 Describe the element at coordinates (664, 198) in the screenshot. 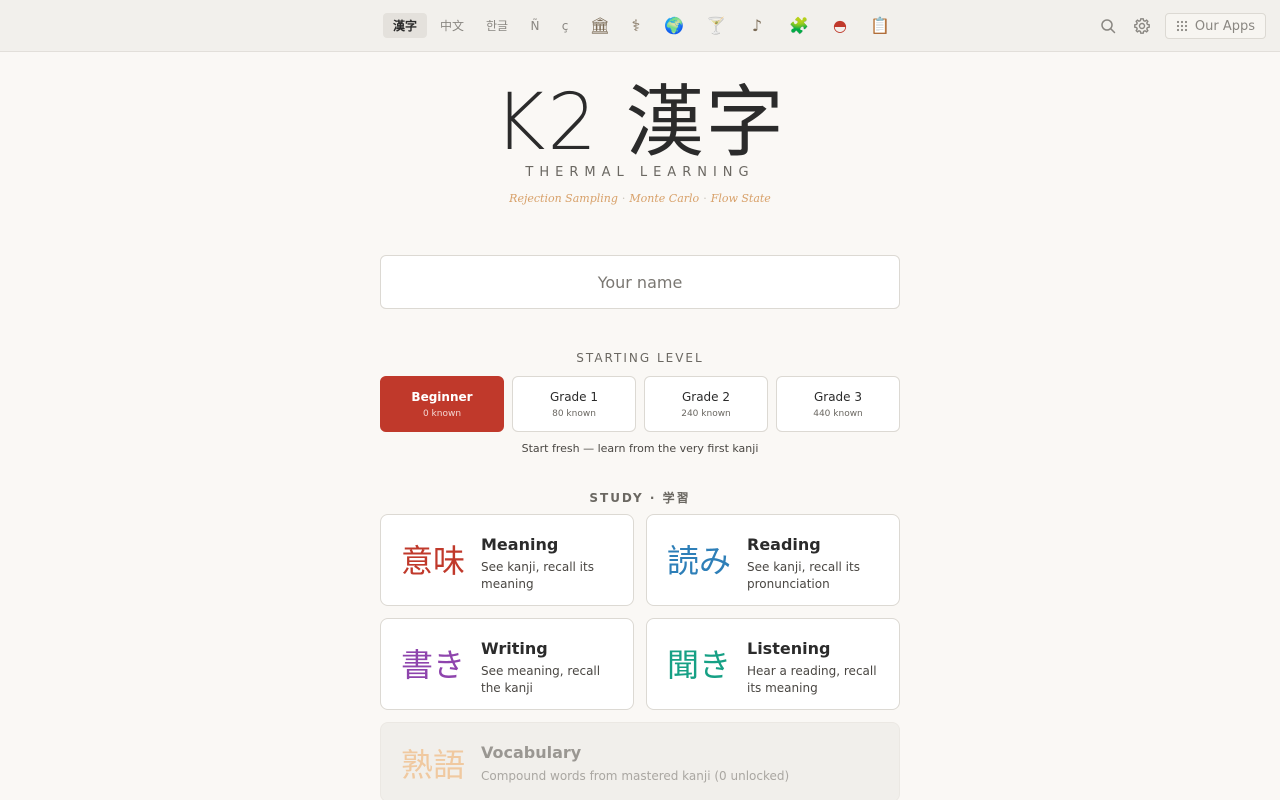

I see `tag-monte-carlo: Monte Carlo` at that location.